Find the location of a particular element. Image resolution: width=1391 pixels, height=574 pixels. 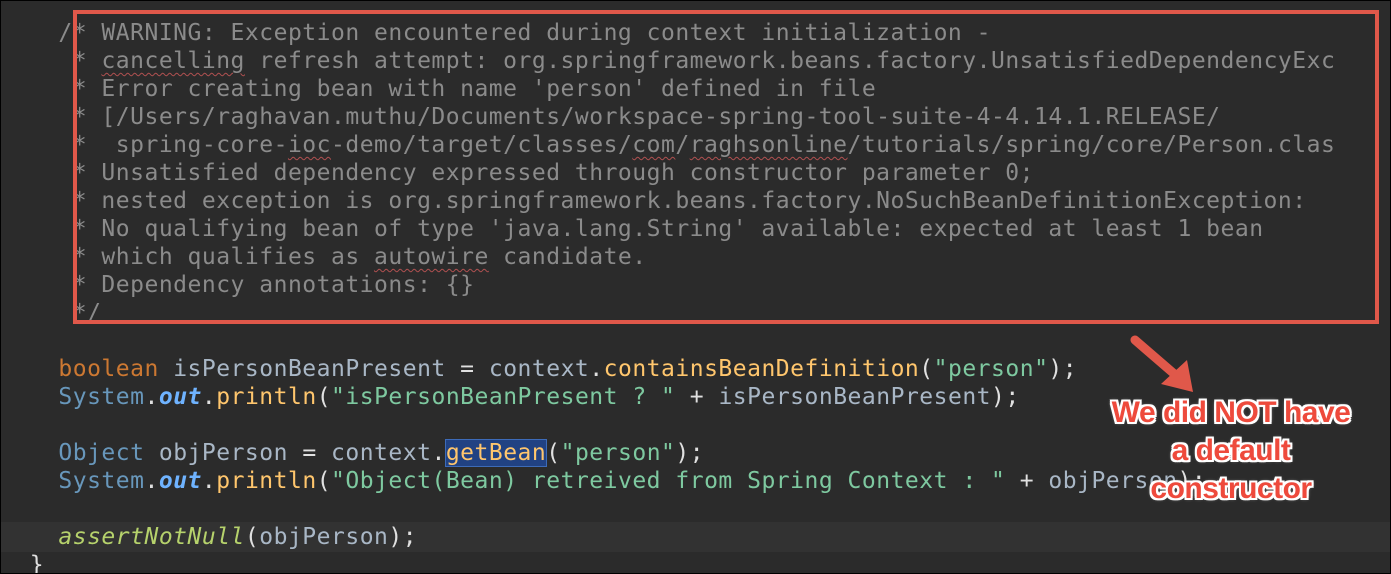

method-call: containsBeanDefinition is located at coordinates (761, 369).